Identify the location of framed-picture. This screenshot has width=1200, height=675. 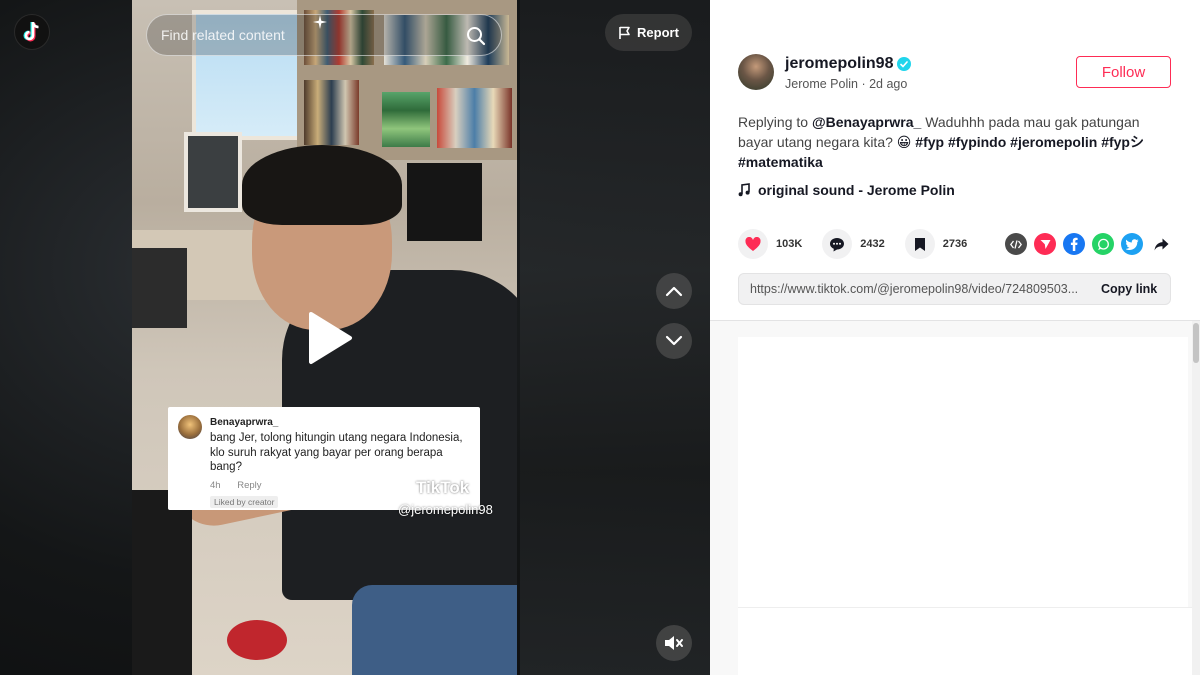
(213, 172).